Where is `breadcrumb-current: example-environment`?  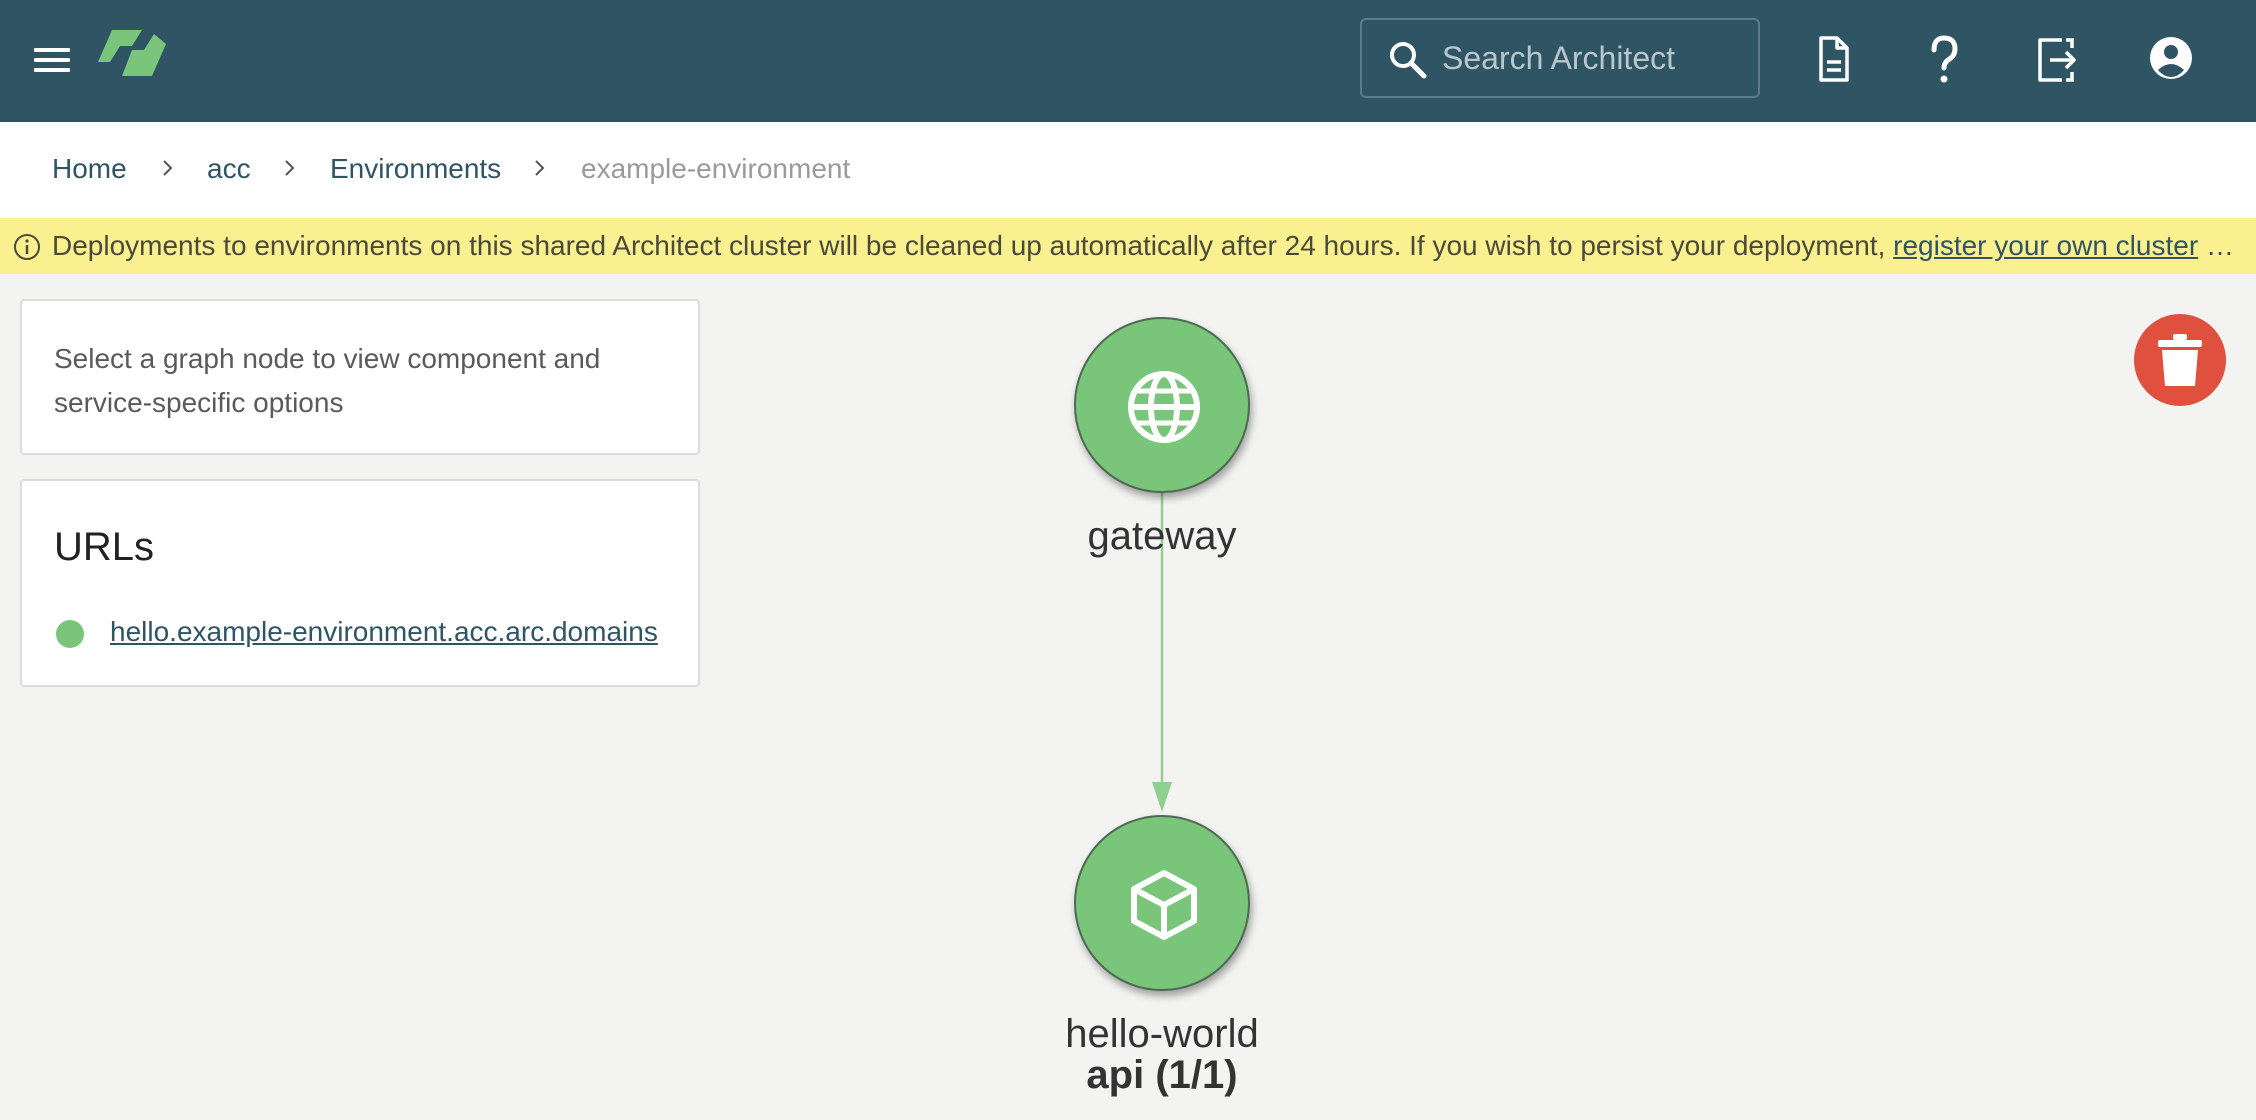 breadcrumb-current: example-environment is located at coordinates (716, 168).